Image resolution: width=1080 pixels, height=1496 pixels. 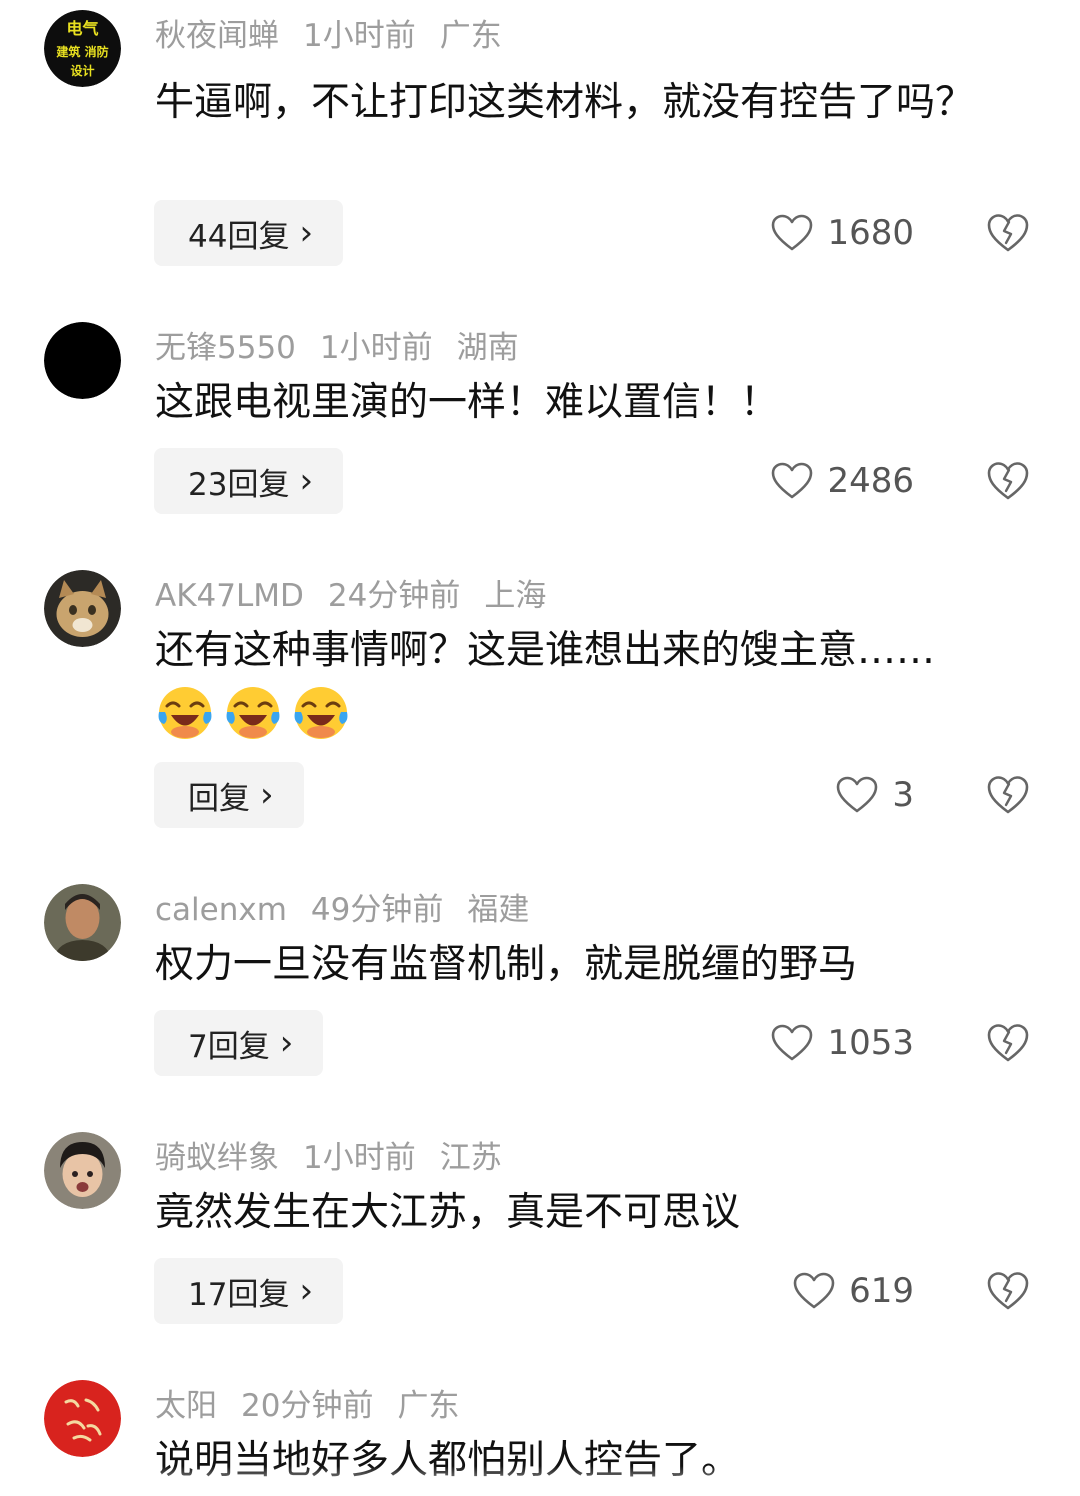 I want to click on like-count: 619, so click(x=881, y=1291).